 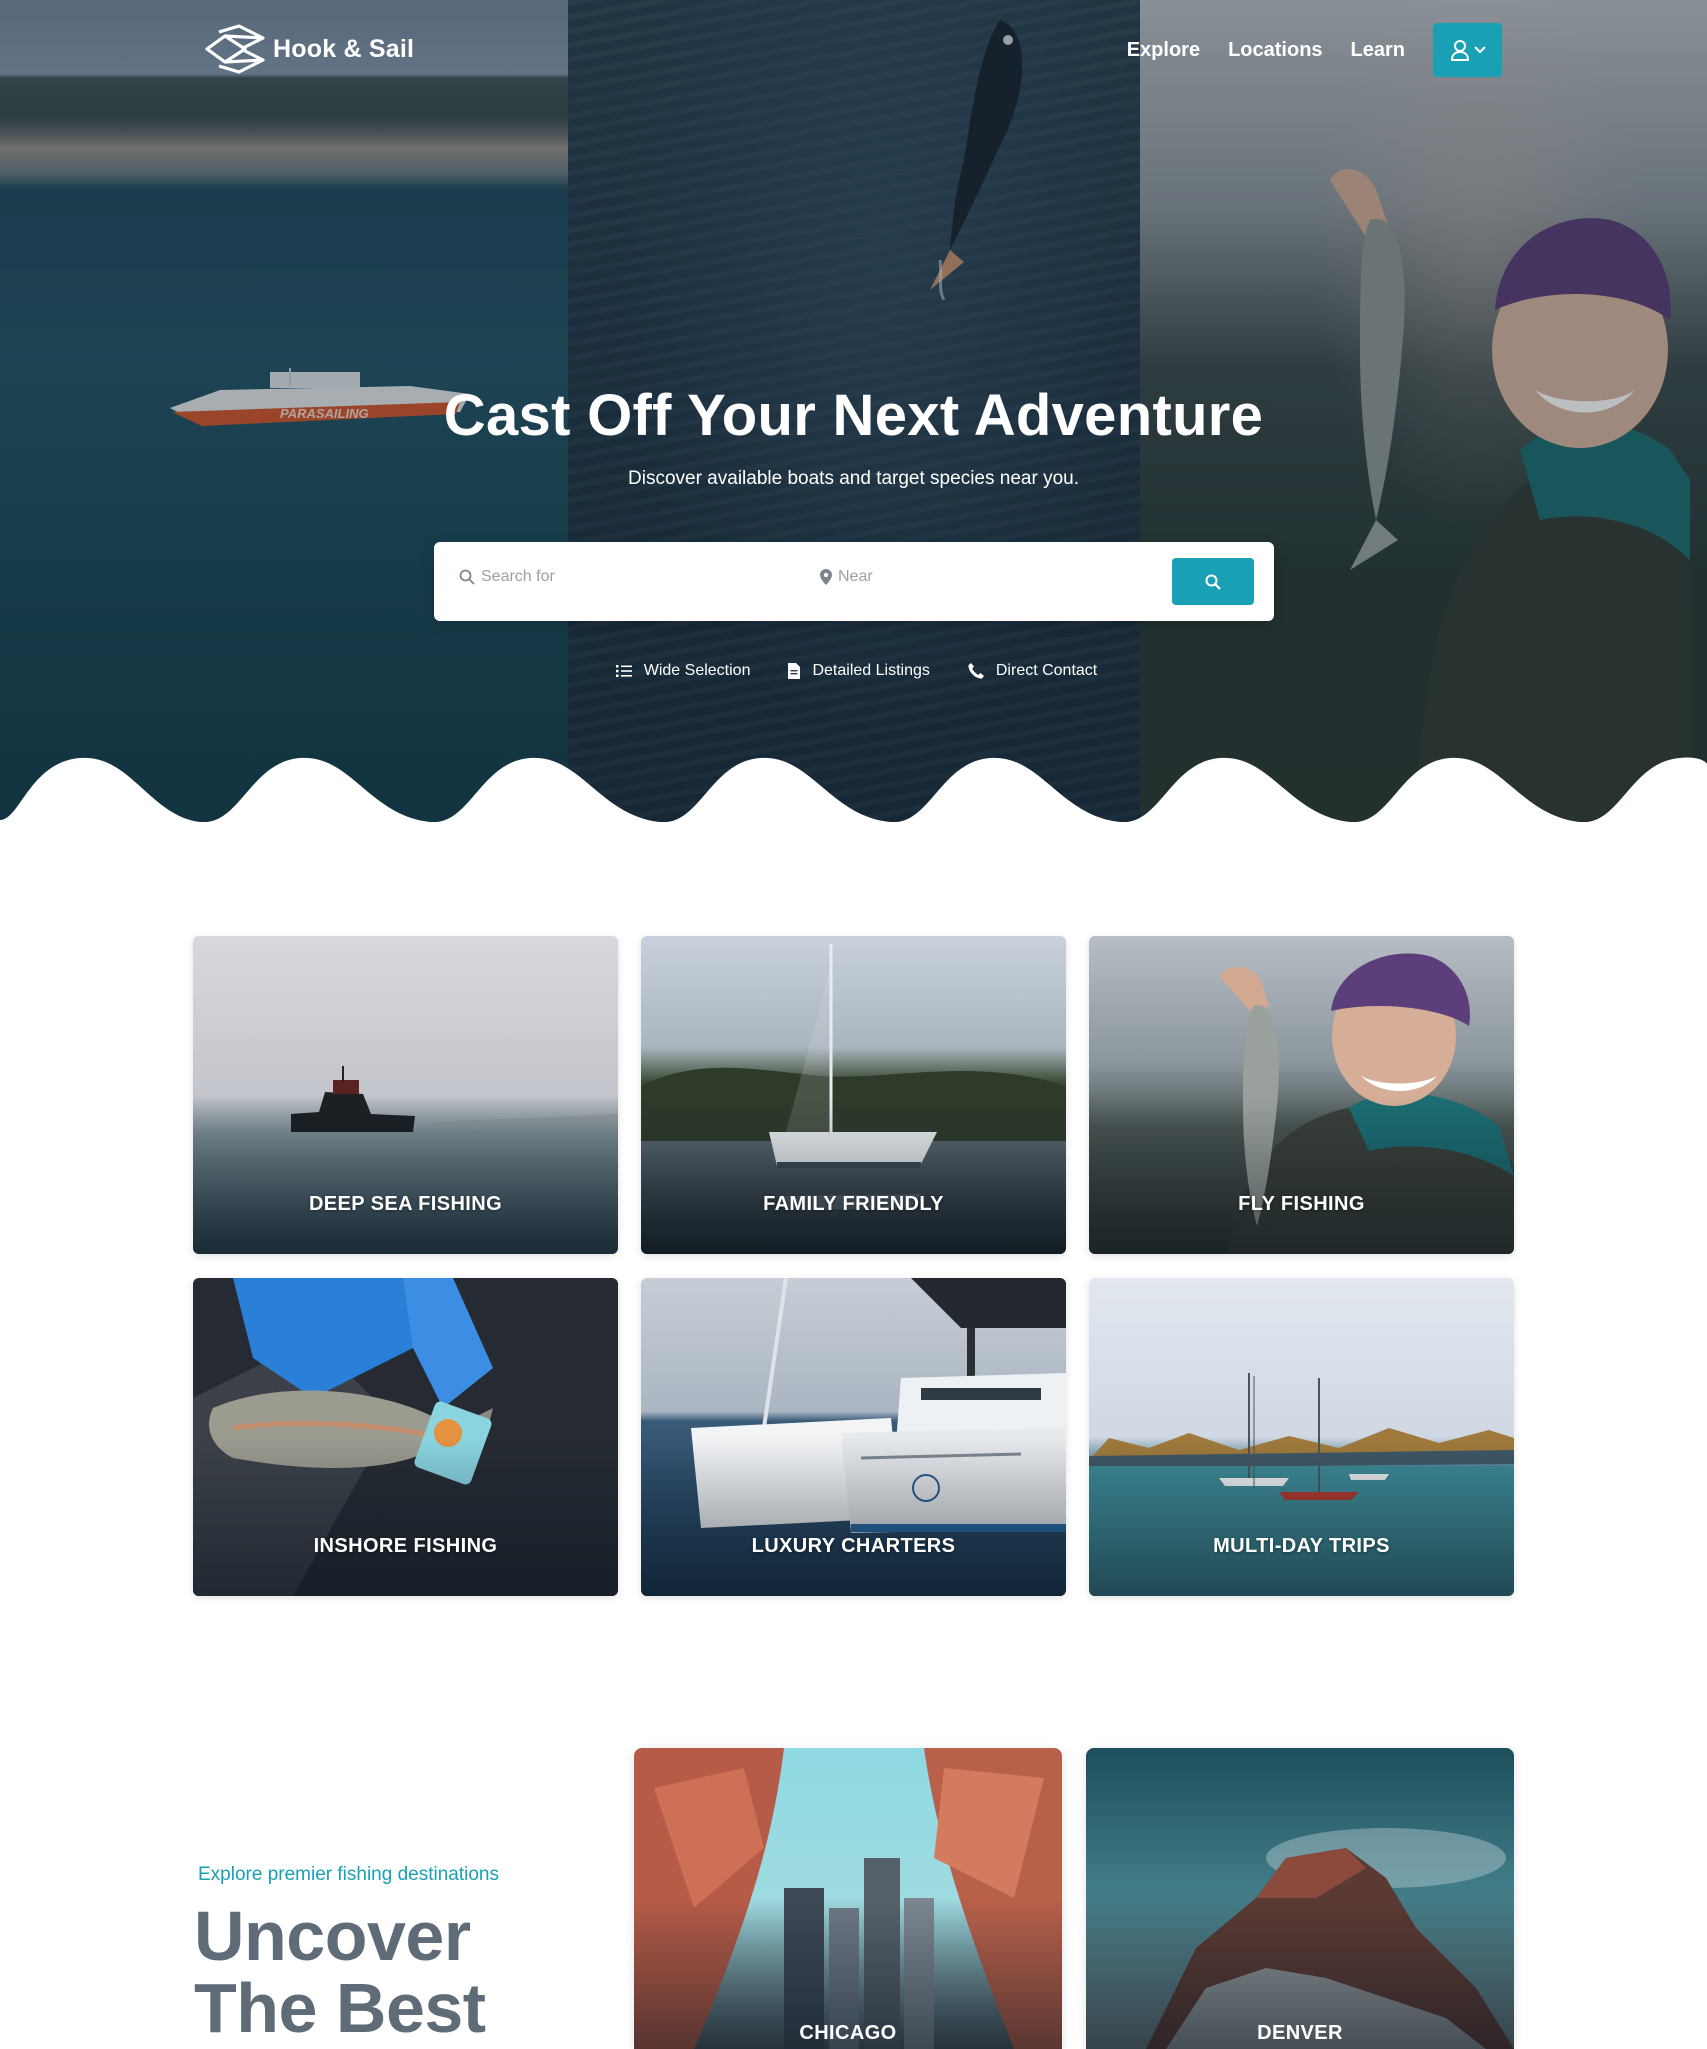 What do you see at coordinates (1378, 50) in the screenshot?
I see `nav-learn: Learn` at bounding box center [1378, 50].